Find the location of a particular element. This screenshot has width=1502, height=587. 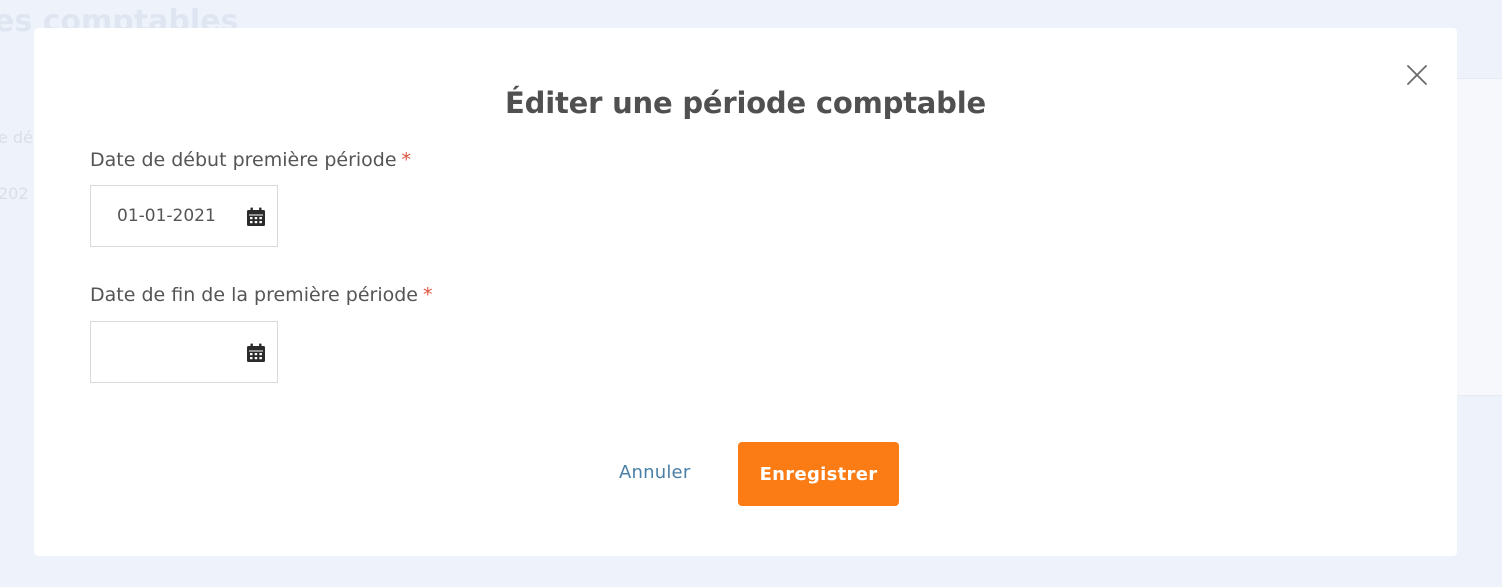

start-date-field is located at coordinates (184, 216).